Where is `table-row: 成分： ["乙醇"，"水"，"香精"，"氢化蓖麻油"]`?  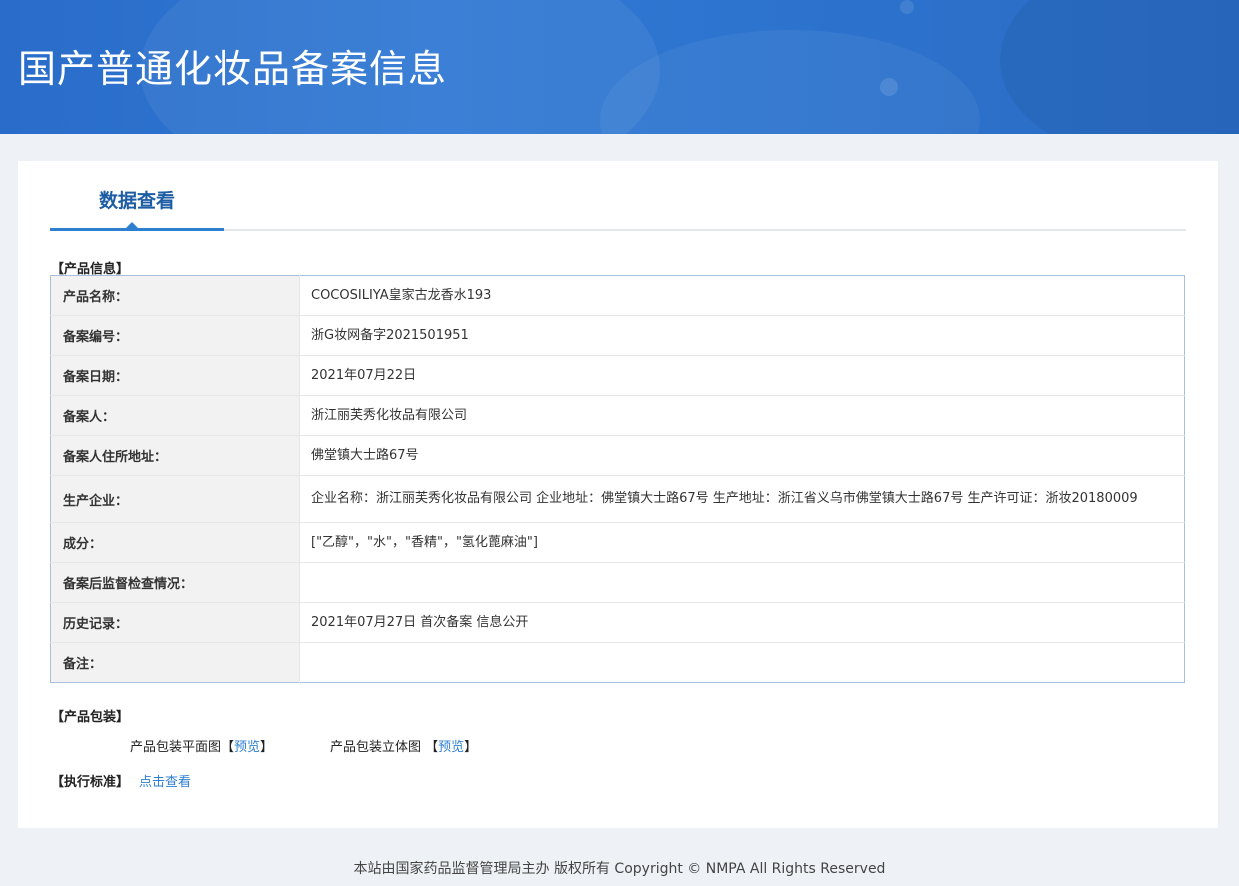 table-row: 成分： ["乙醇"，"水"，"香精"，"氢化蓖麻油"] is located at coordinates (617, 542).